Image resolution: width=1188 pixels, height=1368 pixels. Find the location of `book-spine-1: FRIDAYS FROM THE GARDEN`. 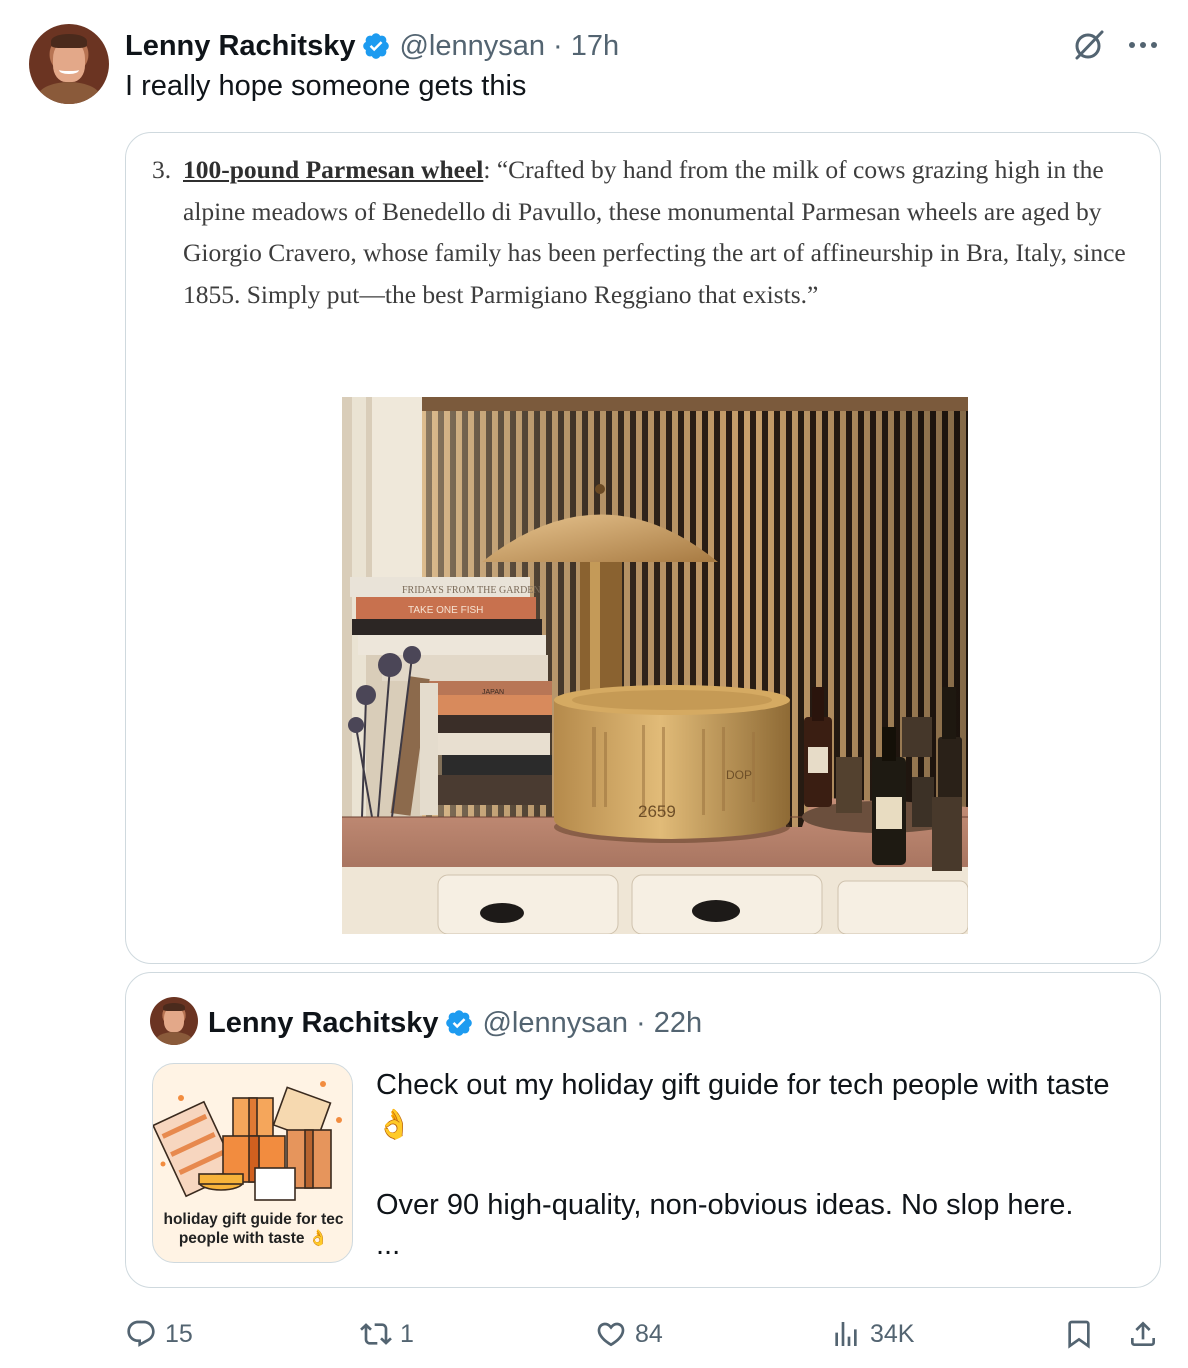

book-spine-1: FRIDAYS FROM THE GARDEN is located at coordinates (471, 590).